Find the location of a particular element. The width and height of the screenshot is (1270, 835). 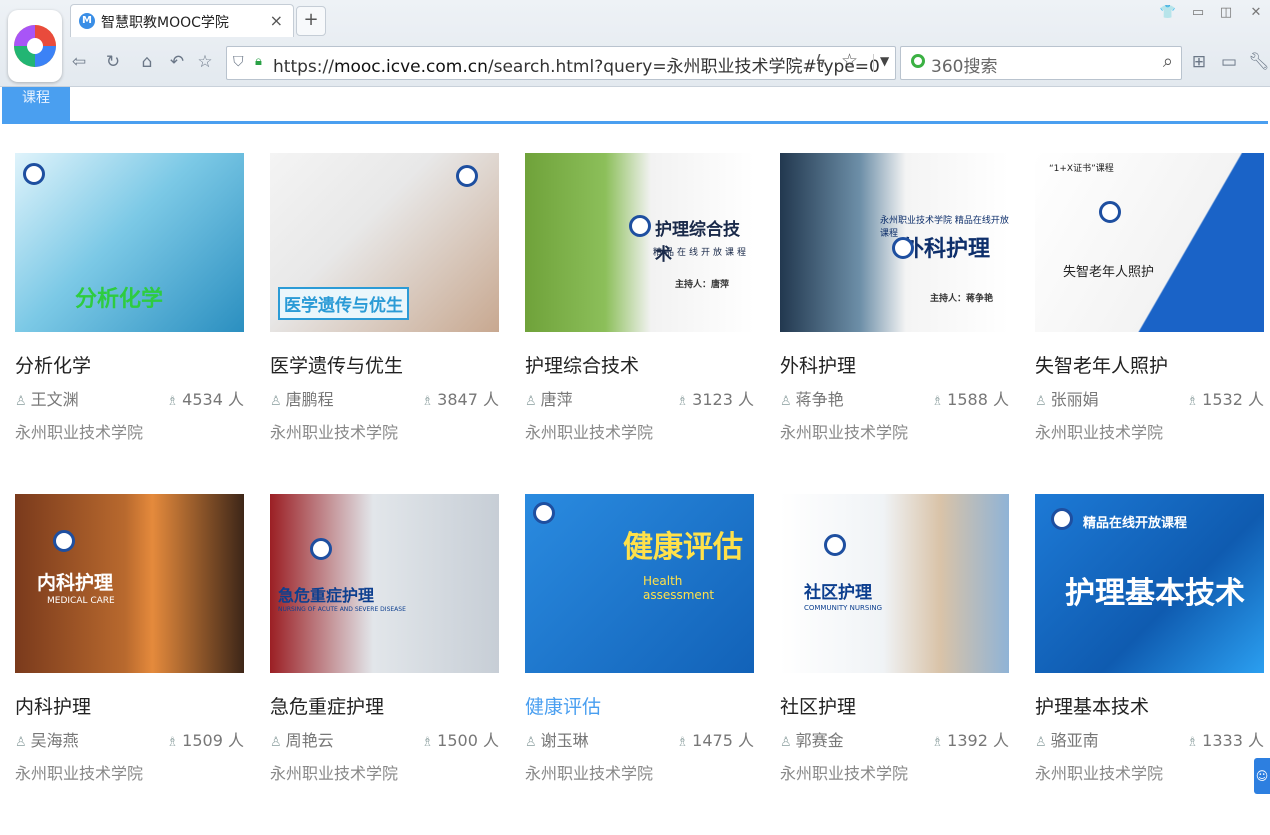

chat-float-button: ☺ is located at coordinates (1262, 776).